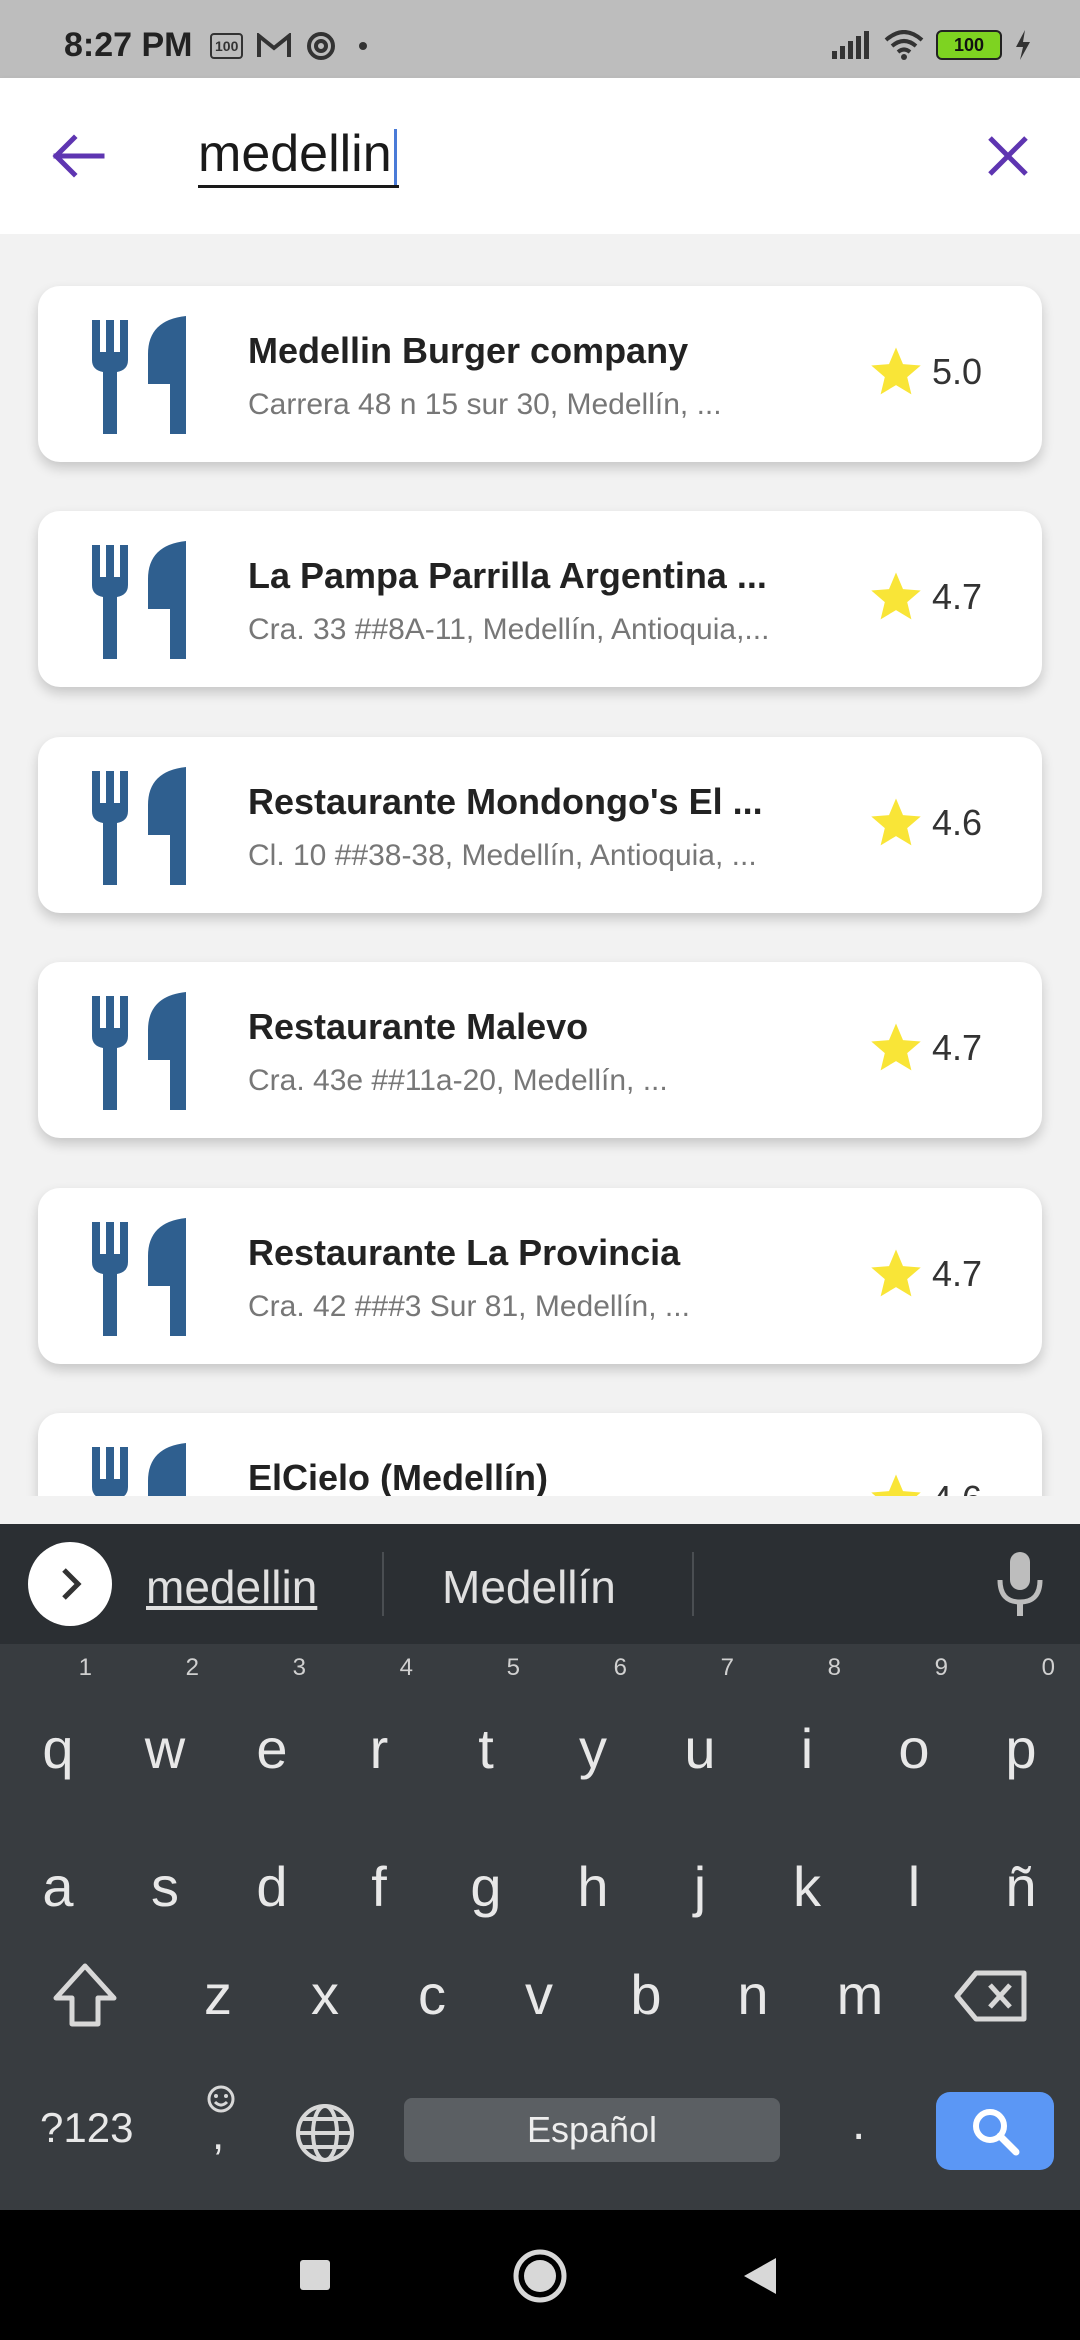 This screenshot has width=1080, height=2340. Describe the element at coordinates (593, 1735) in the screenshot. I see `key-y: y6` at that location.